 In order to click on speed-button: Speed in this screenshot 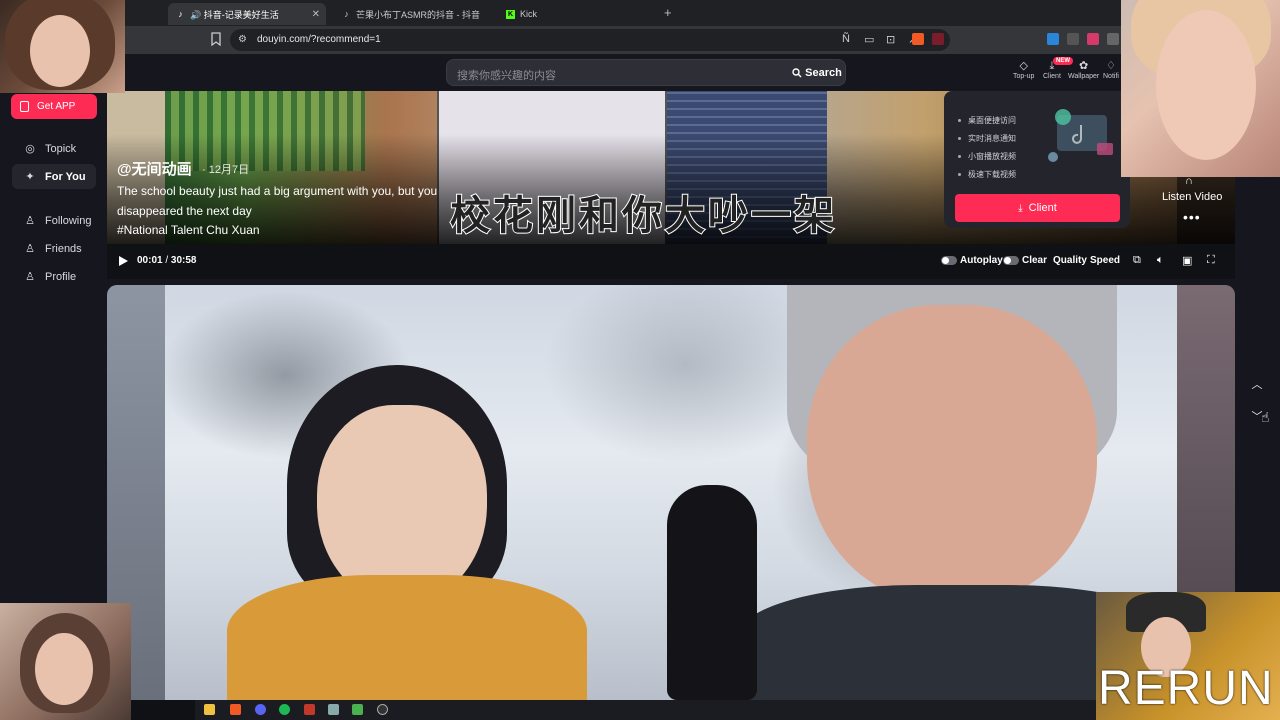, I will do `click(1105, 260)`.